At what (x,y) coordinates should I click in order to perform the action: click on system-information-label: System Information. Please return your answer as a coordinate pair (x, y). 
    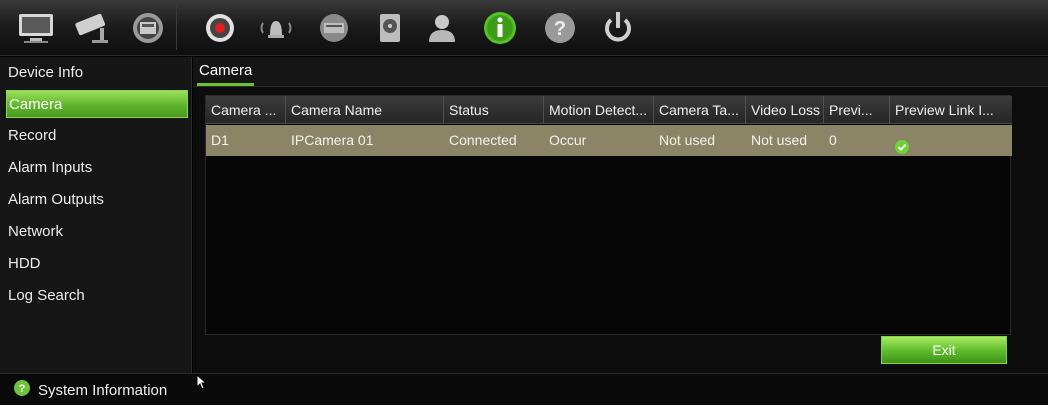
    Looking at the image, I should click on (103, 390).